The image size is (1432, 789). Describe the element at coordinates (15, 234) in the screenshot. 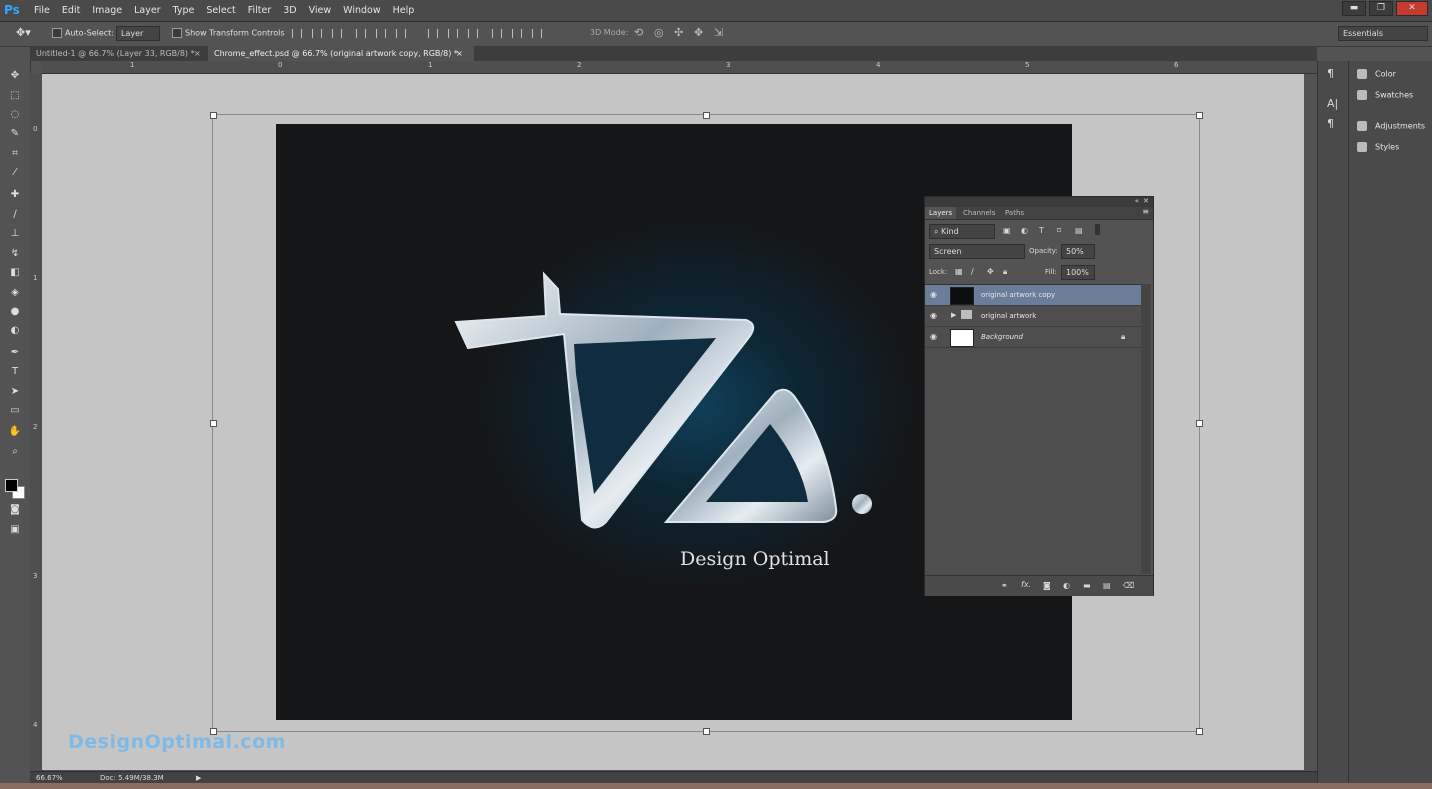

I see `clone-stamp-tool-icon: ⊥` at that location.